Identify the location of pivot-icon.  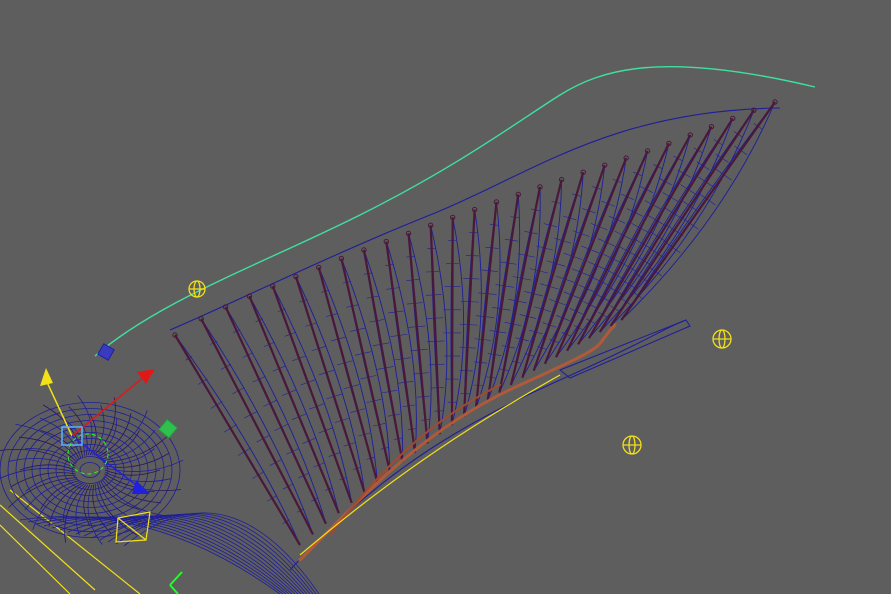
(176, 582).